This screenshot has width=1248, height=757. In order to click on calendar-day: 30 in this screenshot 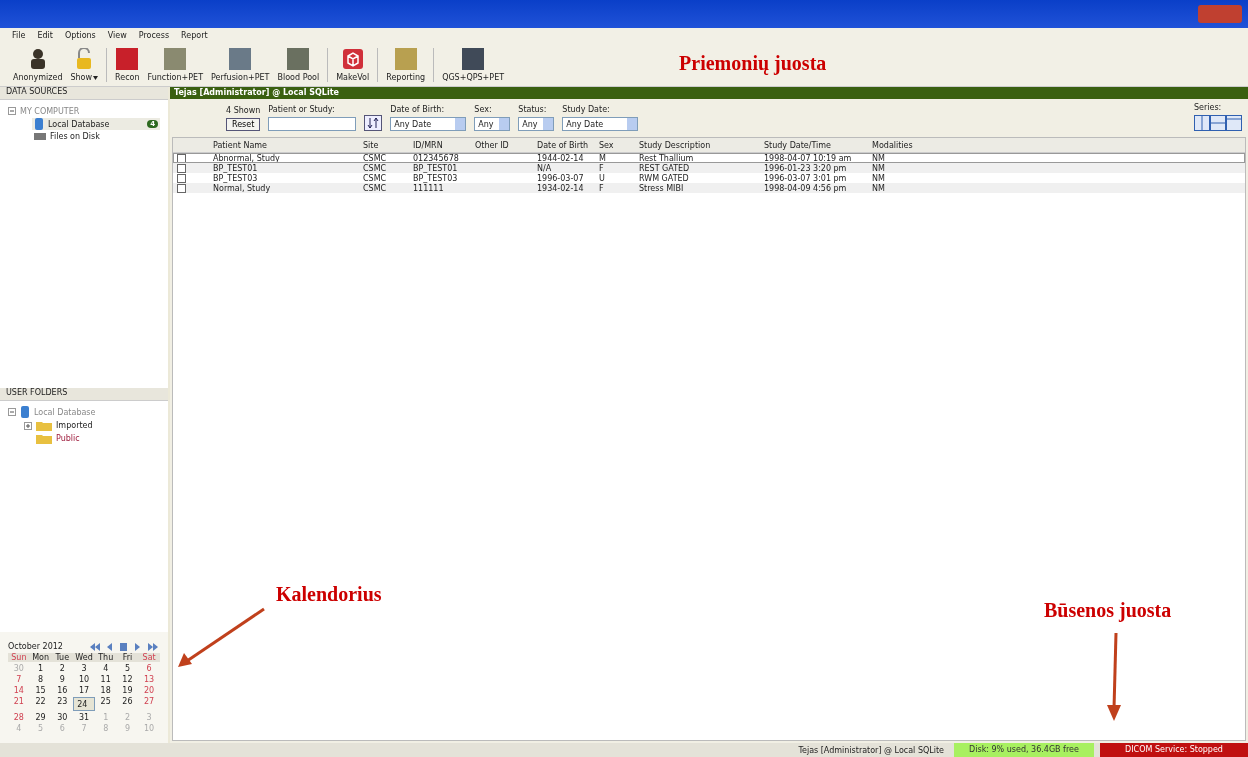, I will do `click(62, 717)`.